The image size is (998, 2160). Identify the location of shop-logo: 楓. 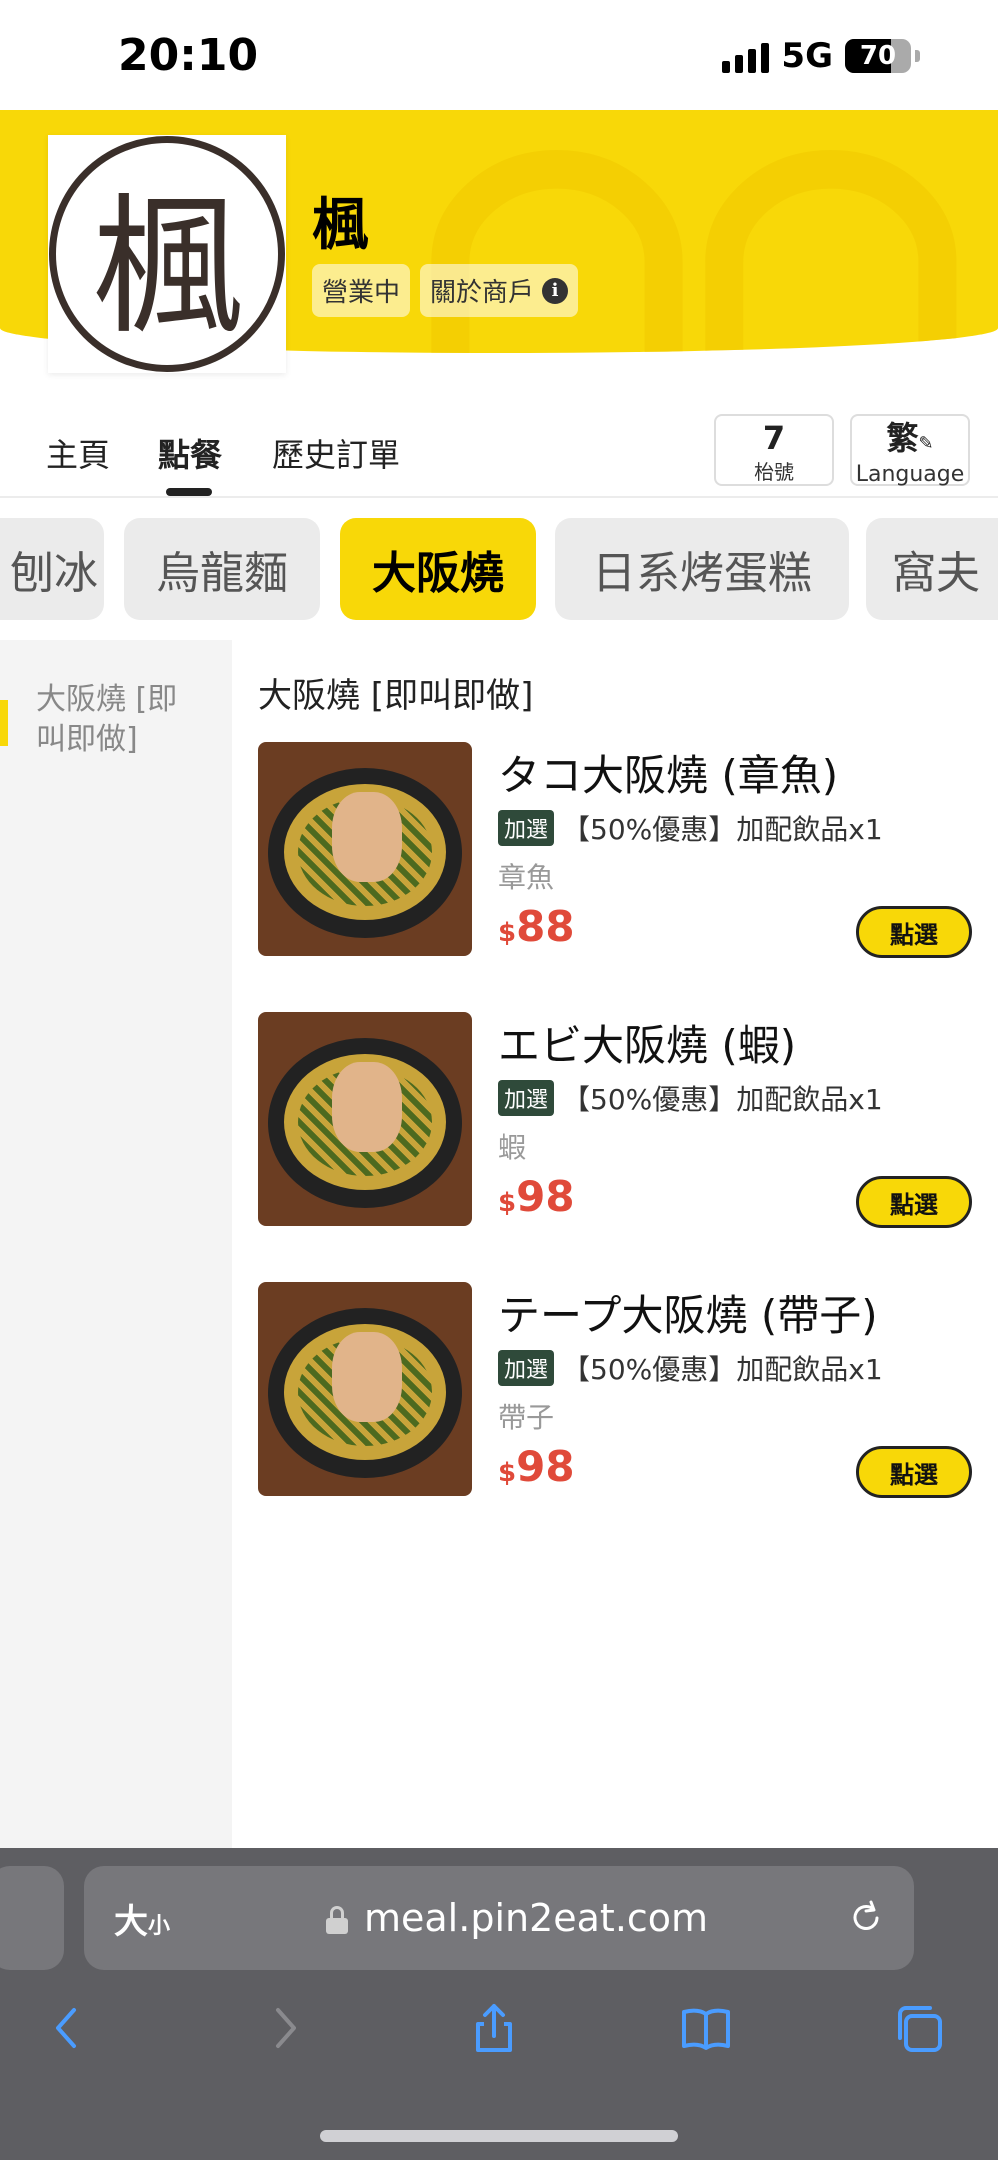
(167, 254).